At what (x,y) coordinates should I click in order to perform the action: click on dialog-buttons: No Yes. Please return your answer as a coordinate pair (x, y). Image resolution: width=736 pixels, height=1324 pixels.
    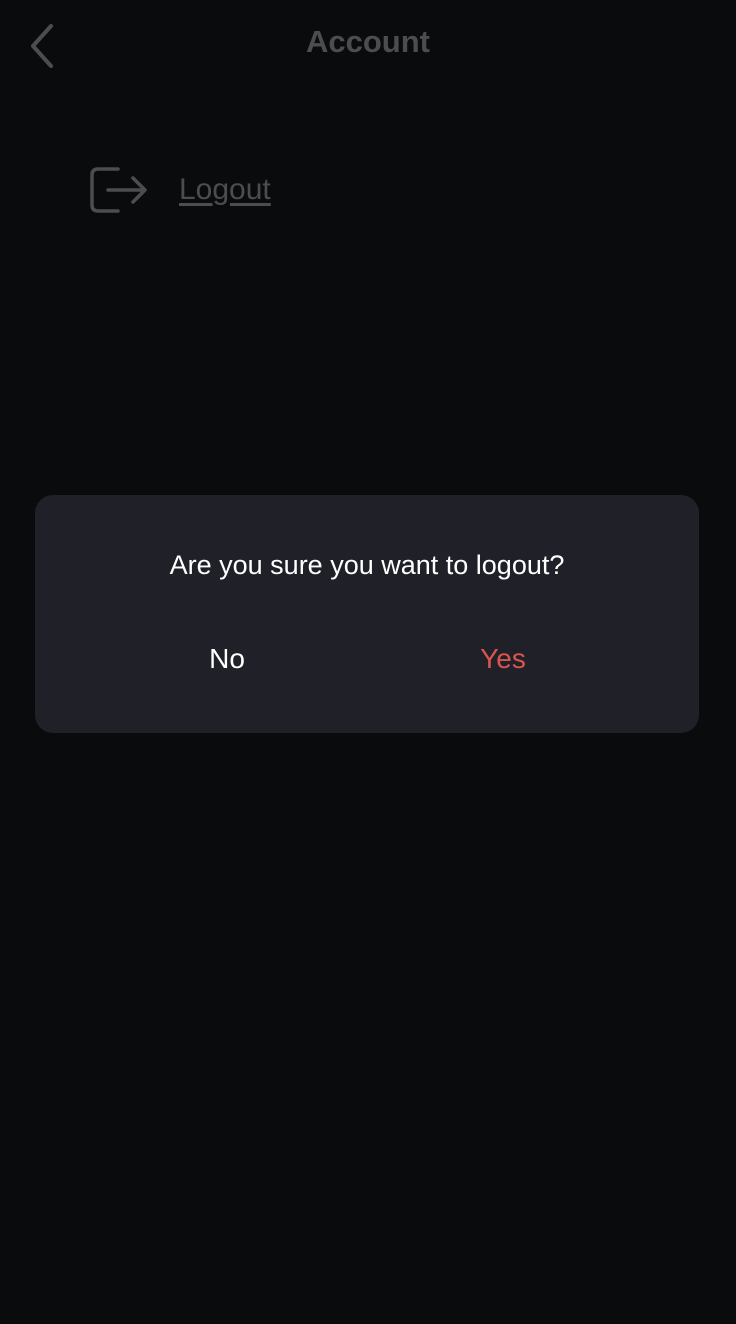
    Looking at the image, I should click on (367, 659).